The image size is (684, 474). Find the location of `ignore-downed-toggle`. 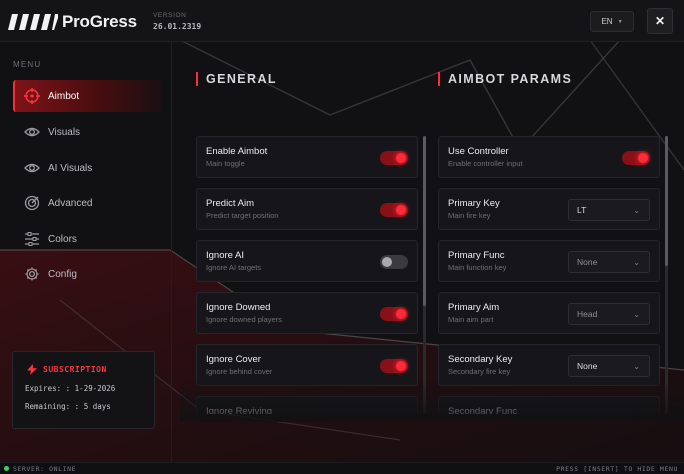

ignore-downed-toggle is located at coordinates (394, 314).